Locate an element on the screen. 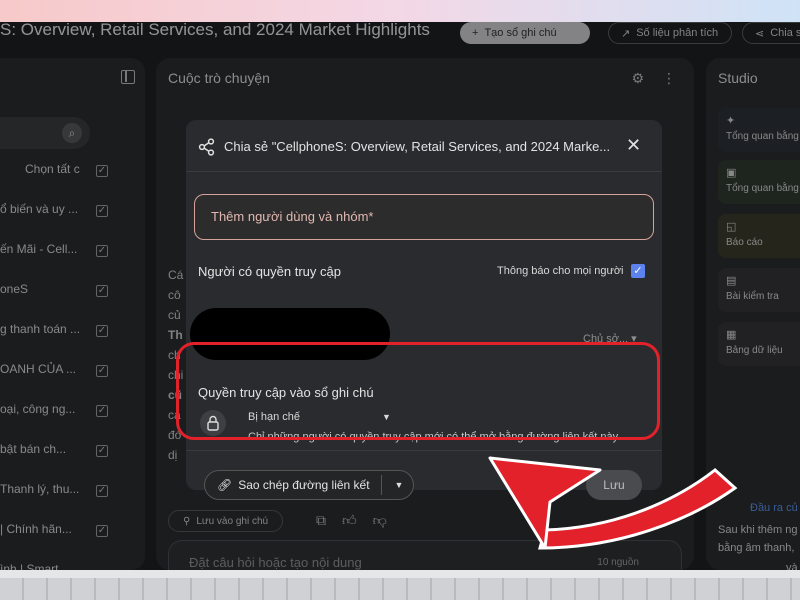  add-people-input: Thêm người dùng và nhóm* is located at coordinates (424, 217).